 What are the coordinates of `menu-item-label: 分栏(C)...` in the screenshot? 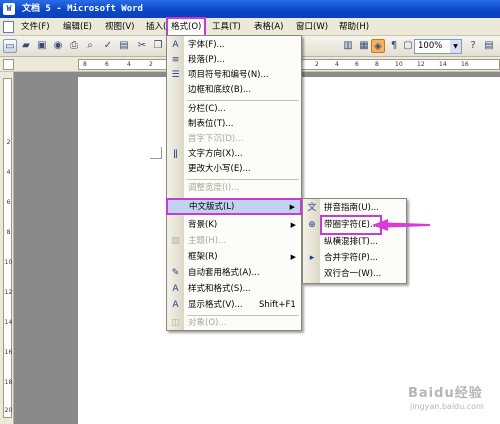 It's located at (207, 109).